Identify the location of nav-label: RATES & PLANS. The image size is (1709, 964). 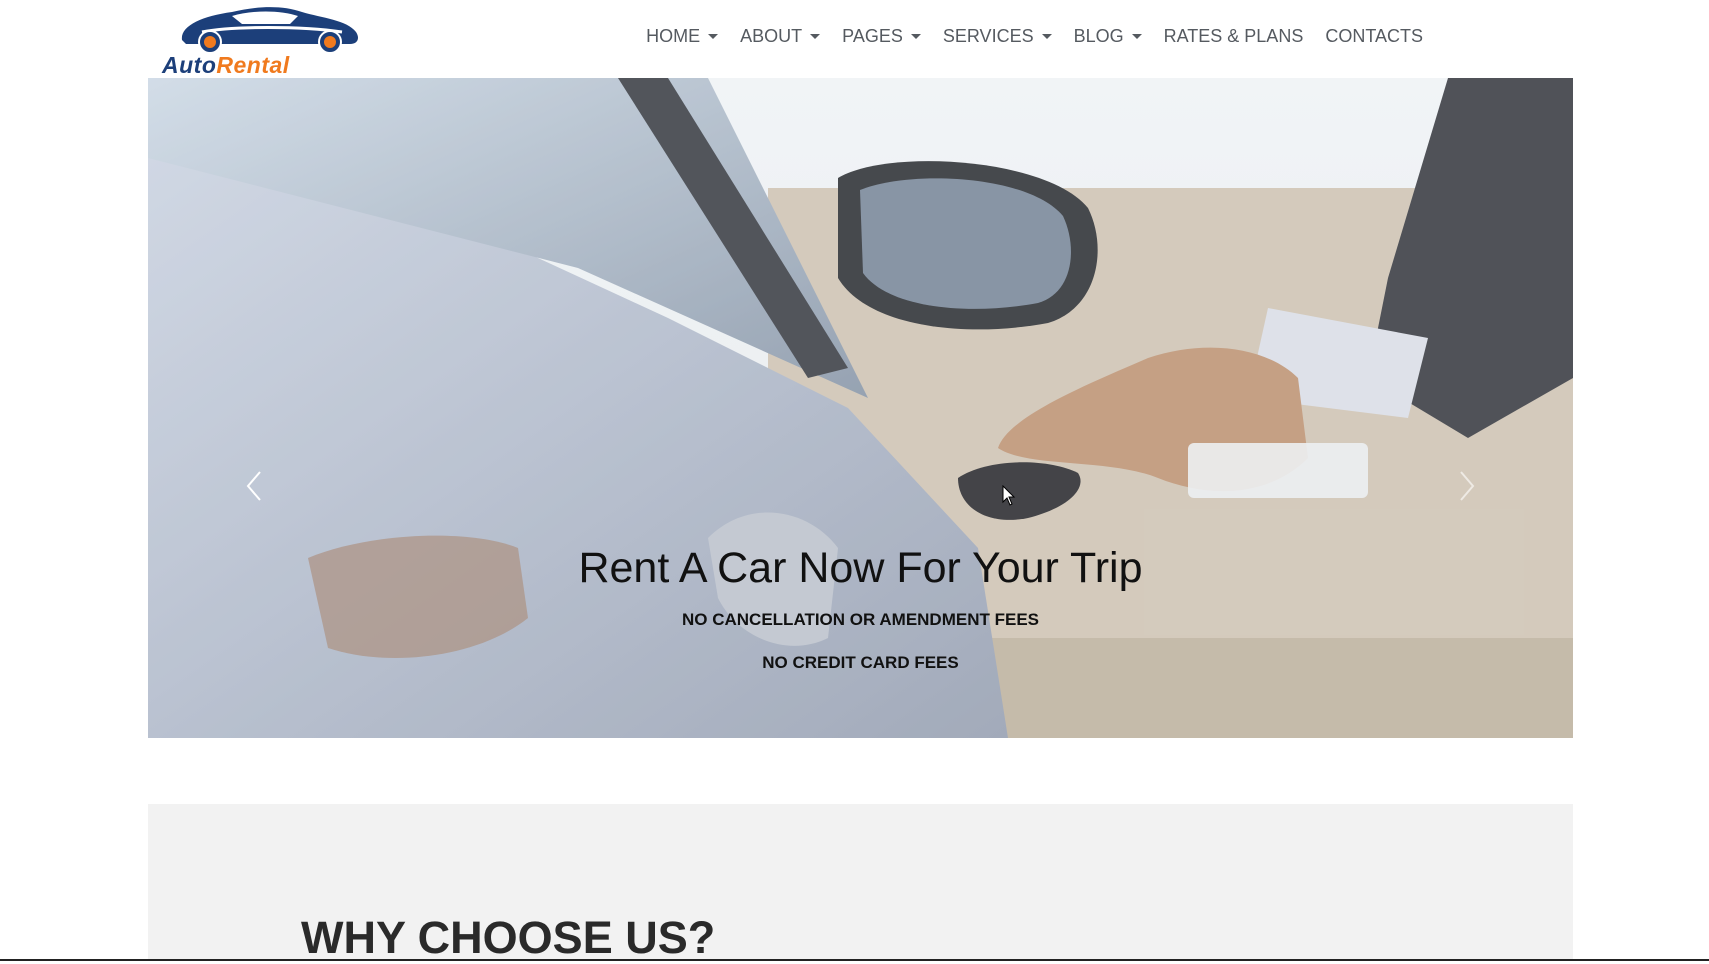
(1233, 36).